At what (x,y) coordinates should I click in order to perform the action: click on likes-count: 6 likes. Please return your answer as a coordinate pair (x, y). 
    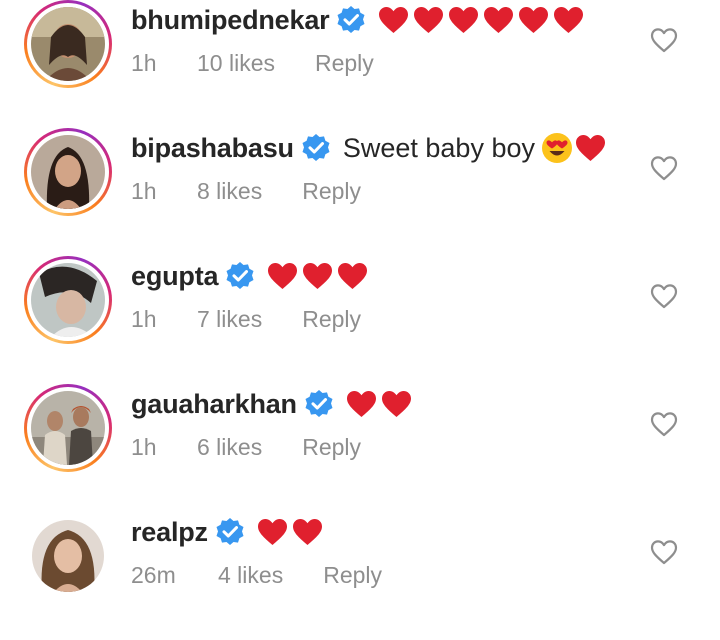
    Looking at the image, I should click on (229, 447).